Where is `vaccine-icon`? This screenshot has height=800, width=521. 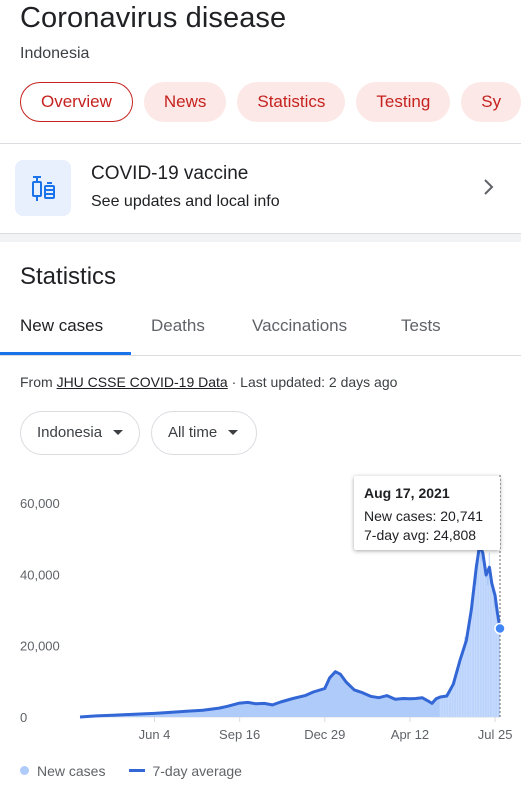
vaccine-icon is located at coordinates (43, 188).